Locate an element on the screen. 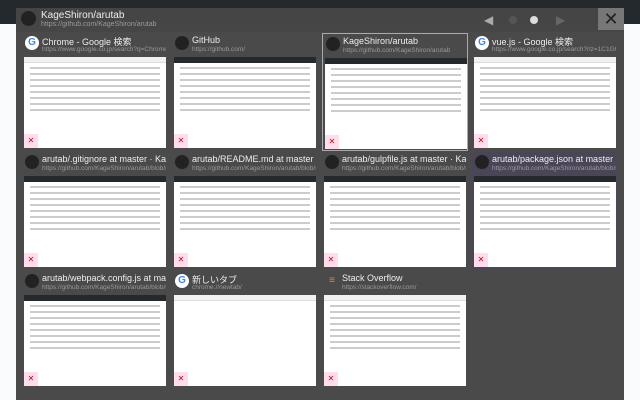  next-page-button: ▶ is located at coordinates (560, 20).